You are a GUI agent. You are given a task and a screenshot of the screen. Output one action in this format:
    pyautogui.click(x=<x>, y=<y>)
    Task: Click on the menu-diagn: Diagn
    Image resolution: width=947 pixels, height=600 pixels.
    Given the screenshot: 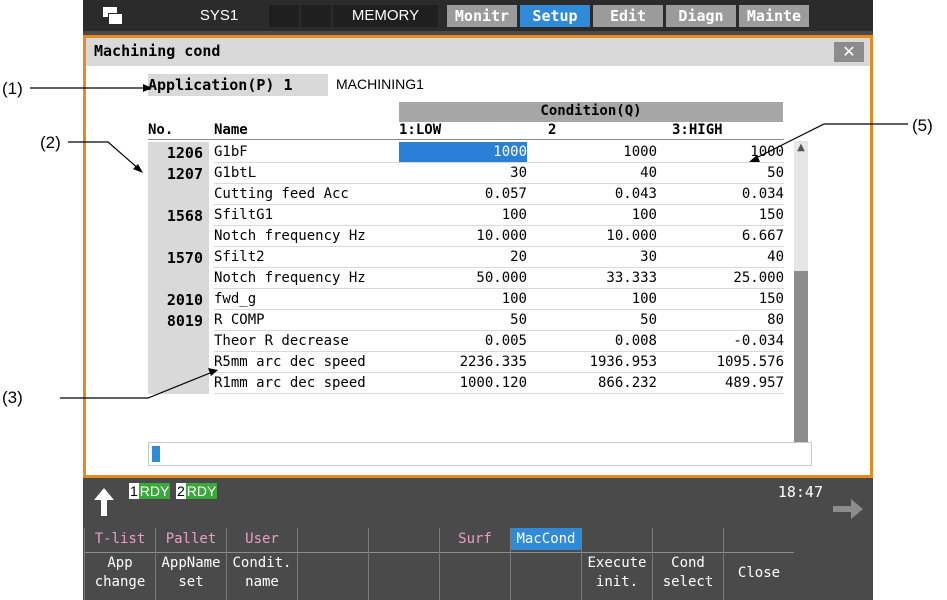 What is the action you would take?
    pyautogui.click(x=701, y=16)
    